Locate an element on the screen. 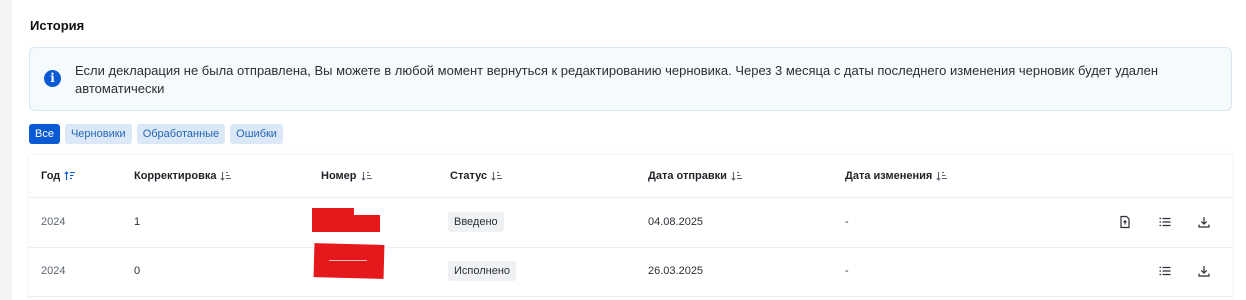  column-number: Номер is located at coordinates (346, 176).